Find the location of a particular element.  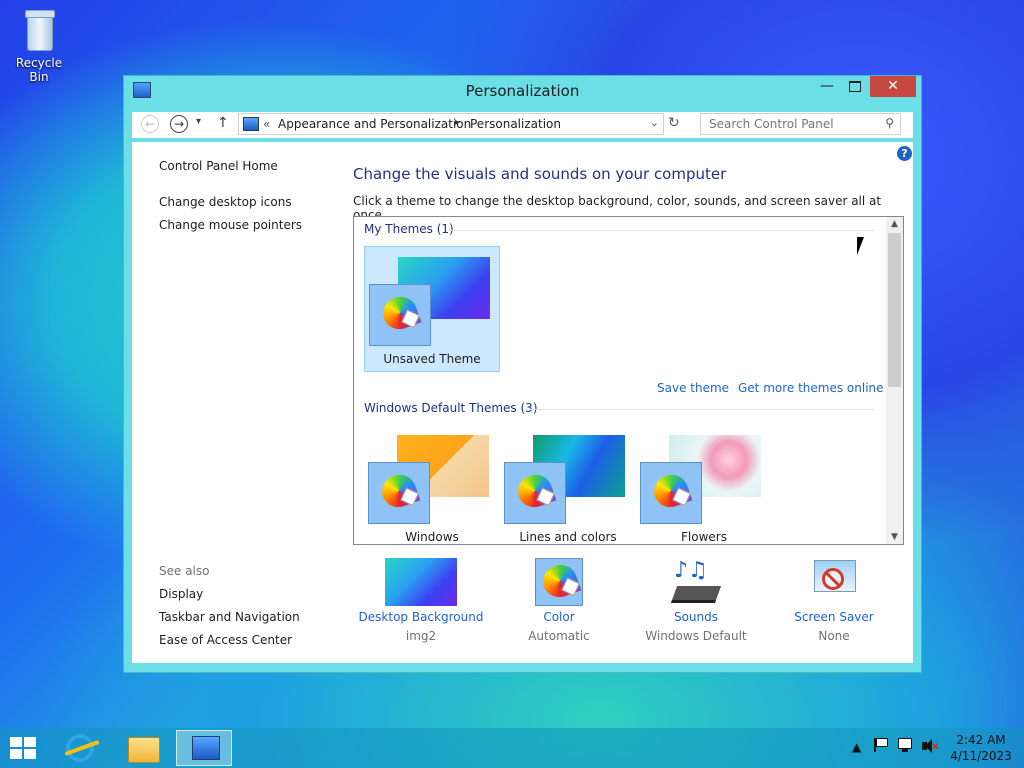

breadcrumb-overflow: « is located at coordinates (266, 124).